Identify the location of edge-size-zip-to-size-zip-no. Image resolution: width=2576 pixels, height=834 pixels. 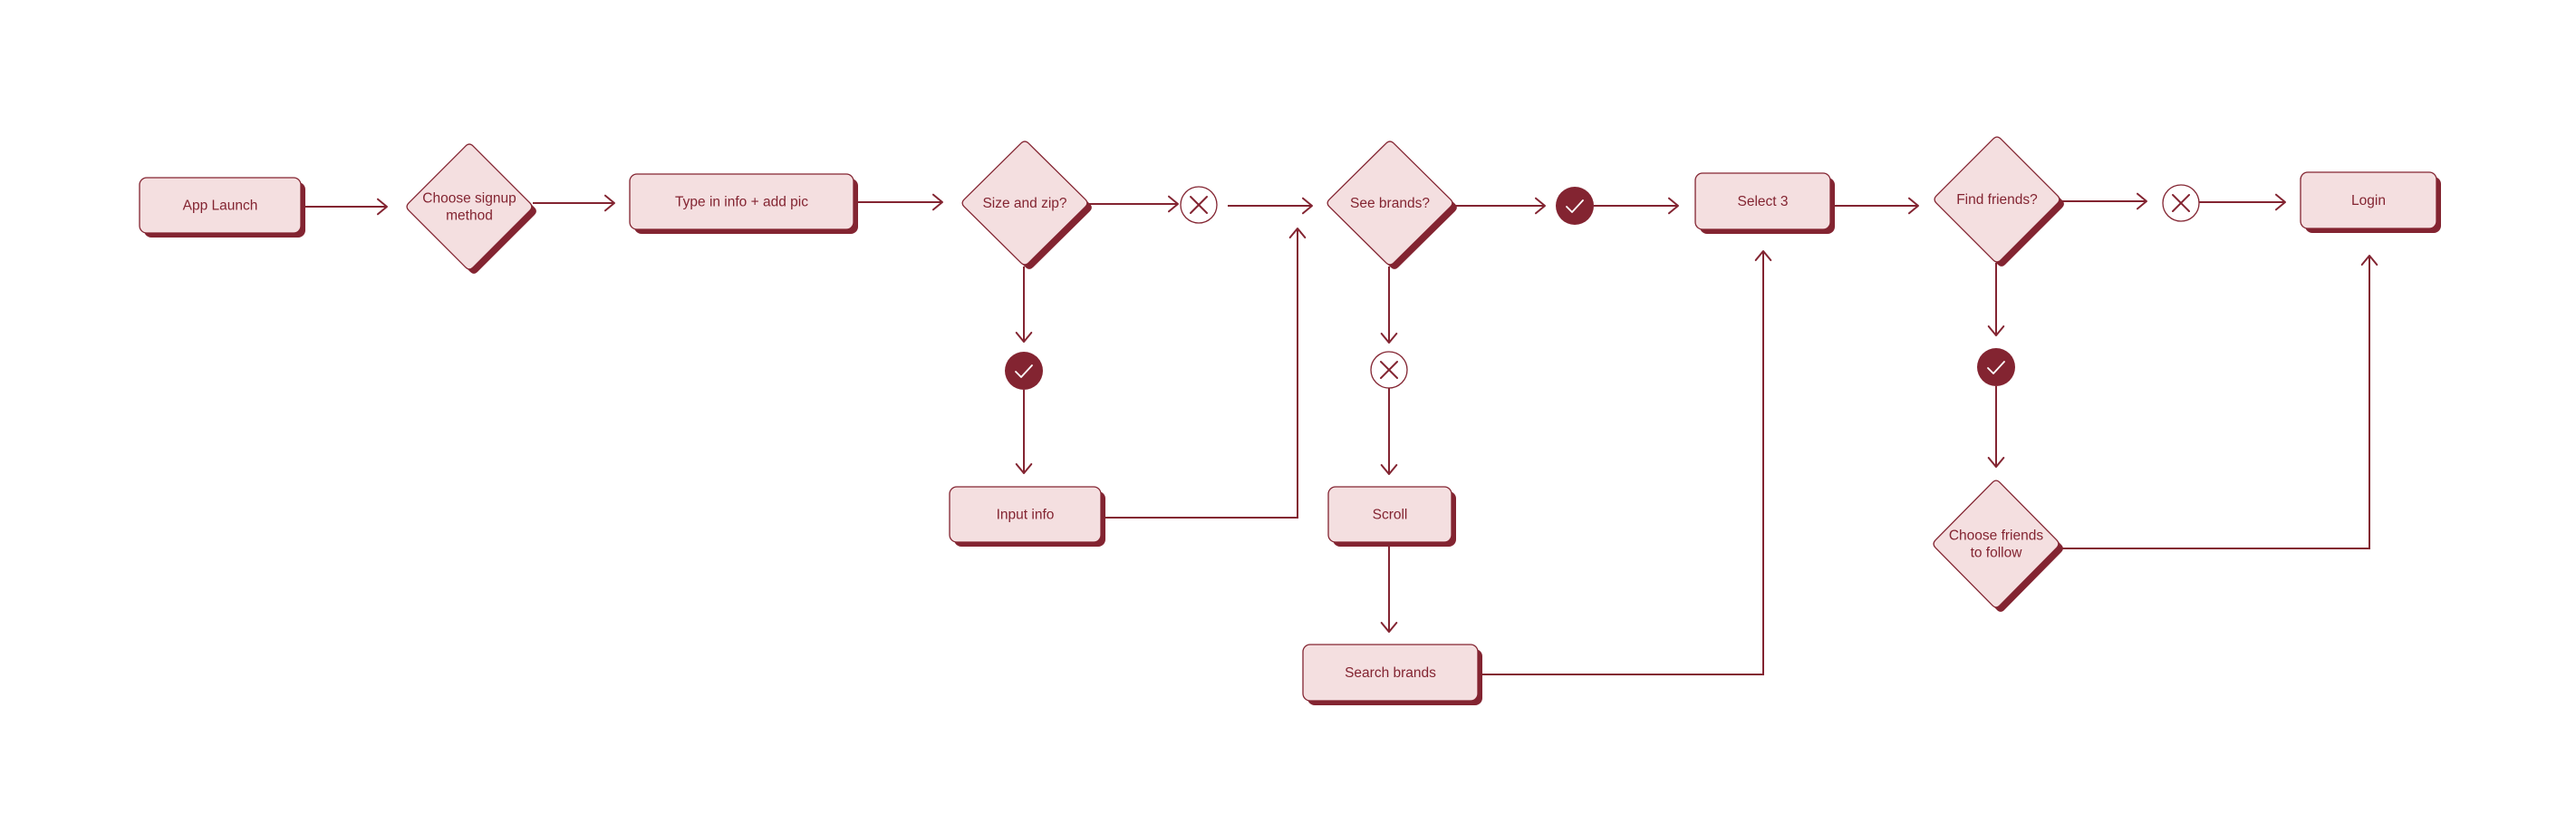
(1134, 204).